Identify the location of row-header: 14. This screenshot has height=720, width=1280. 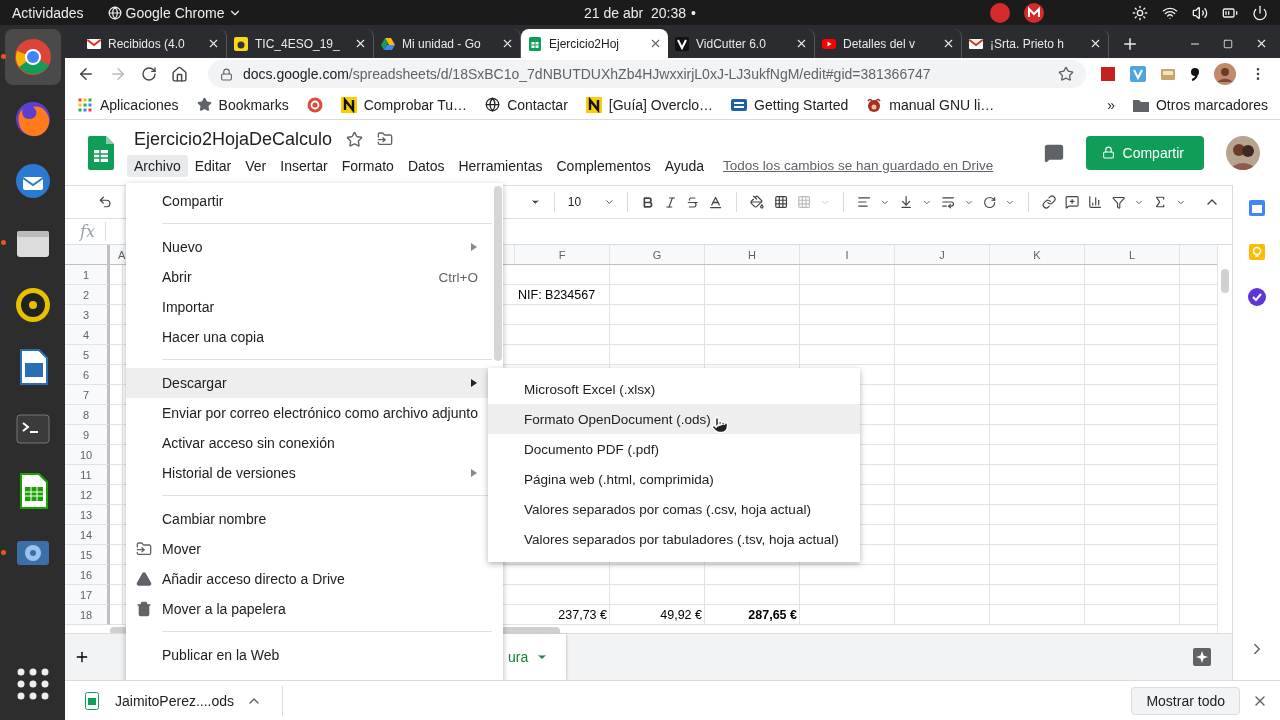
(87, 535).